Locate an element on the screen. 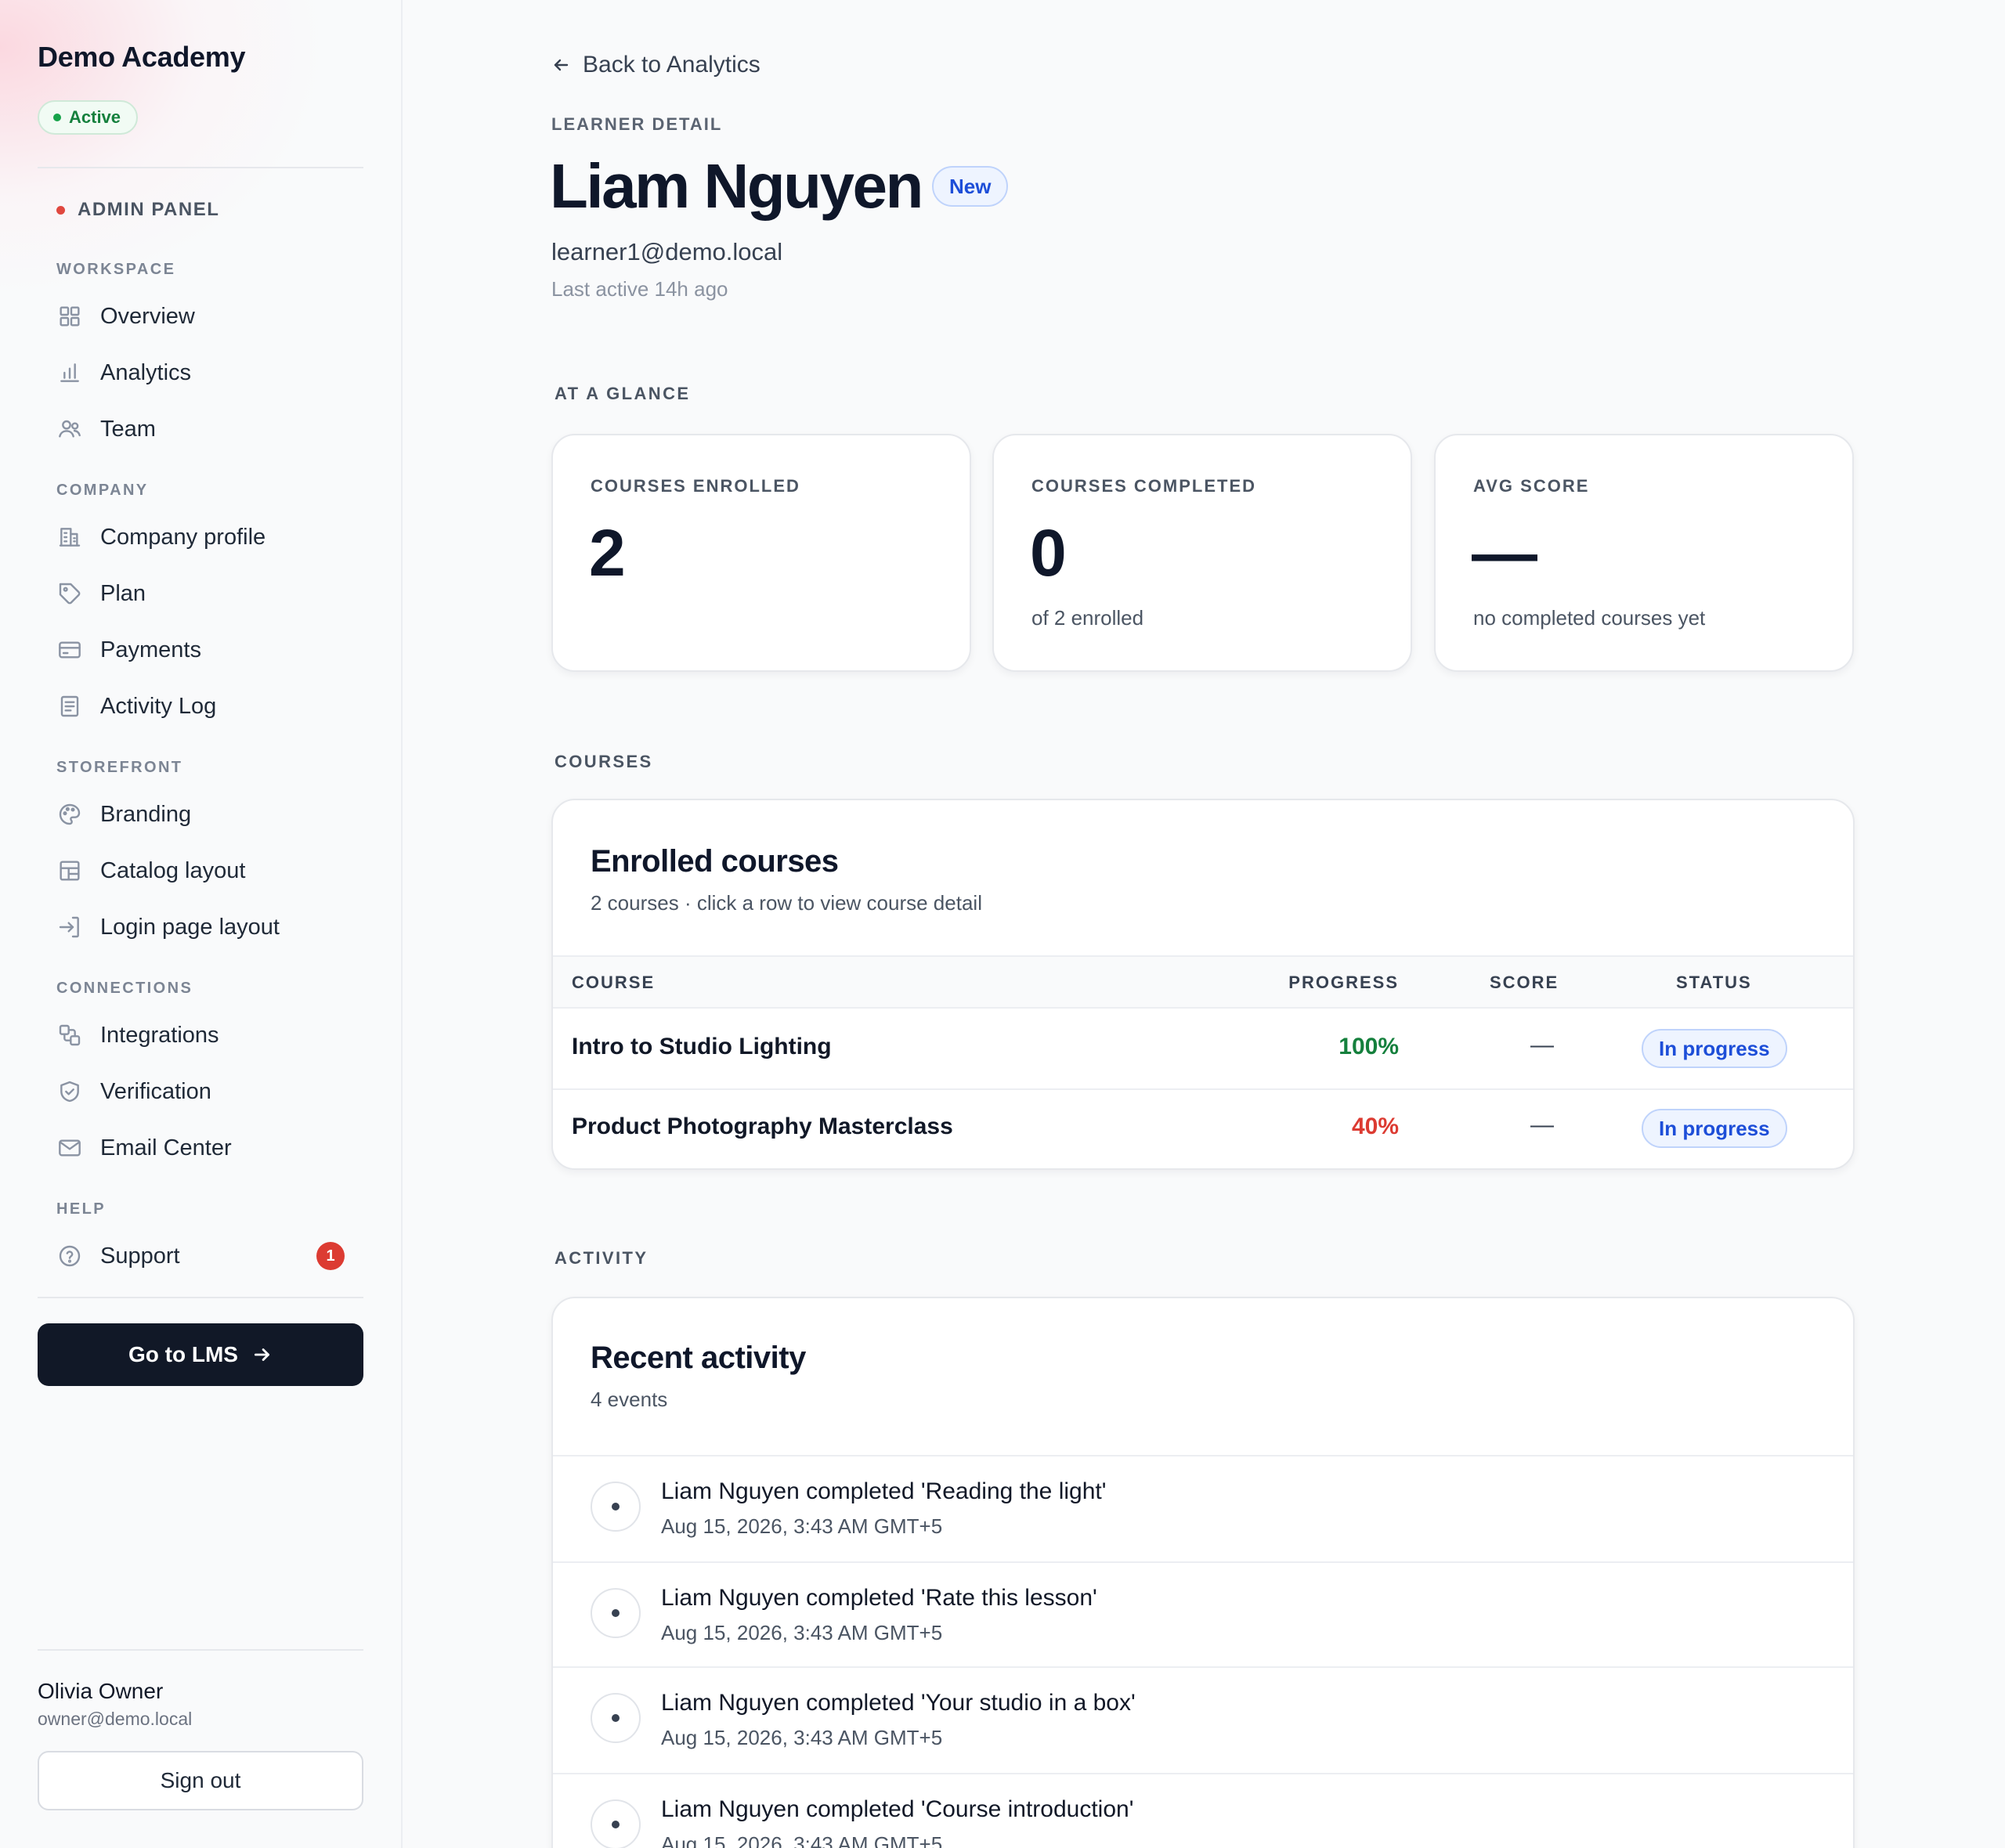 This screenshot has height=1848, width=2005. stat-label: AVG SCORE is located at coordinates (1531, 486).